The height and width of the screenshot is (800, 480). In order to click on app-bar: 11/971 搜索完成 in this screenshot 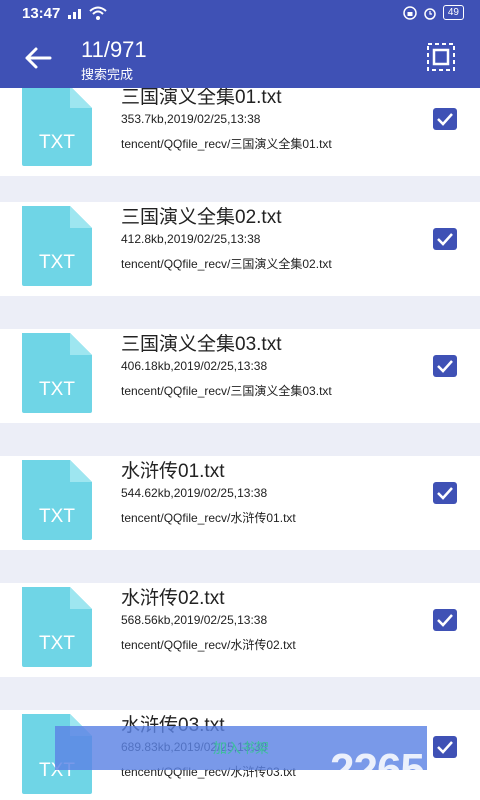, I will do `click(240, 58)`.